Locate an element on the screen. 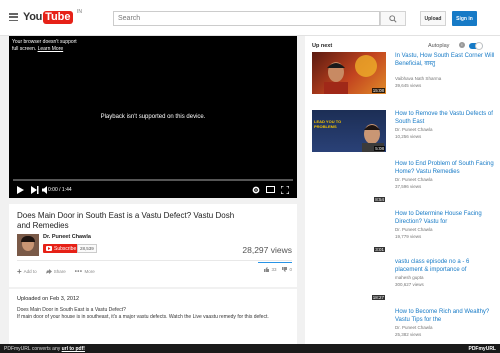 This screenshot has height=353, width=500. next-button is located at coordinates (35, 189).